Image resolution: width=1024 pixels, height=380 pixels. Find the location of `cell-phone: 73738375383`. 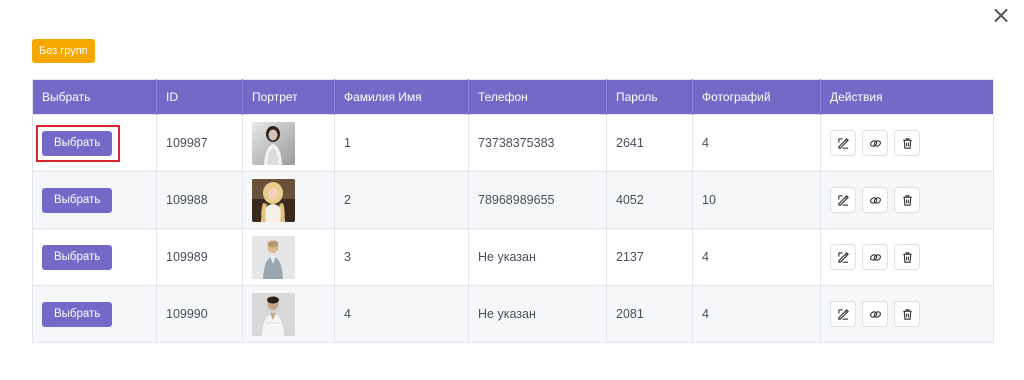

cell-phone: 73738375383 is located at coordinates (537, 143).